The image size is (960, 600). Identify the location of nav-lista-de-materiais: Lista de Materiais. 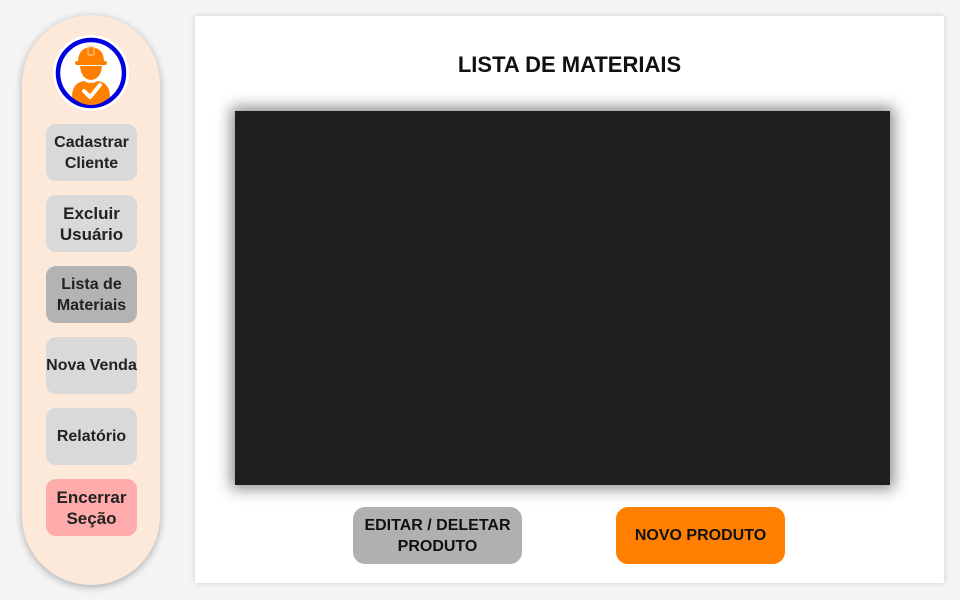
(91, 294).